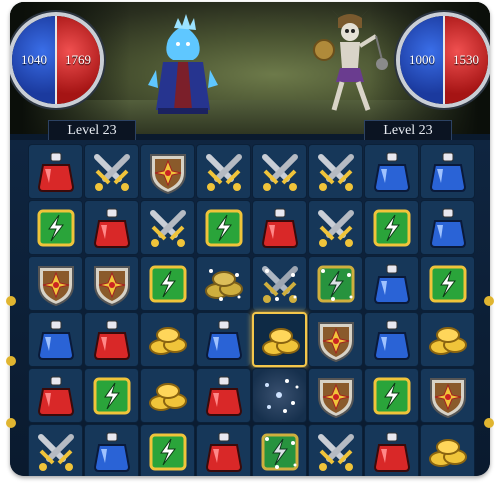 The image size is (500, 500). I want to click on enemy-health-half: 1530, so click(466, 60).